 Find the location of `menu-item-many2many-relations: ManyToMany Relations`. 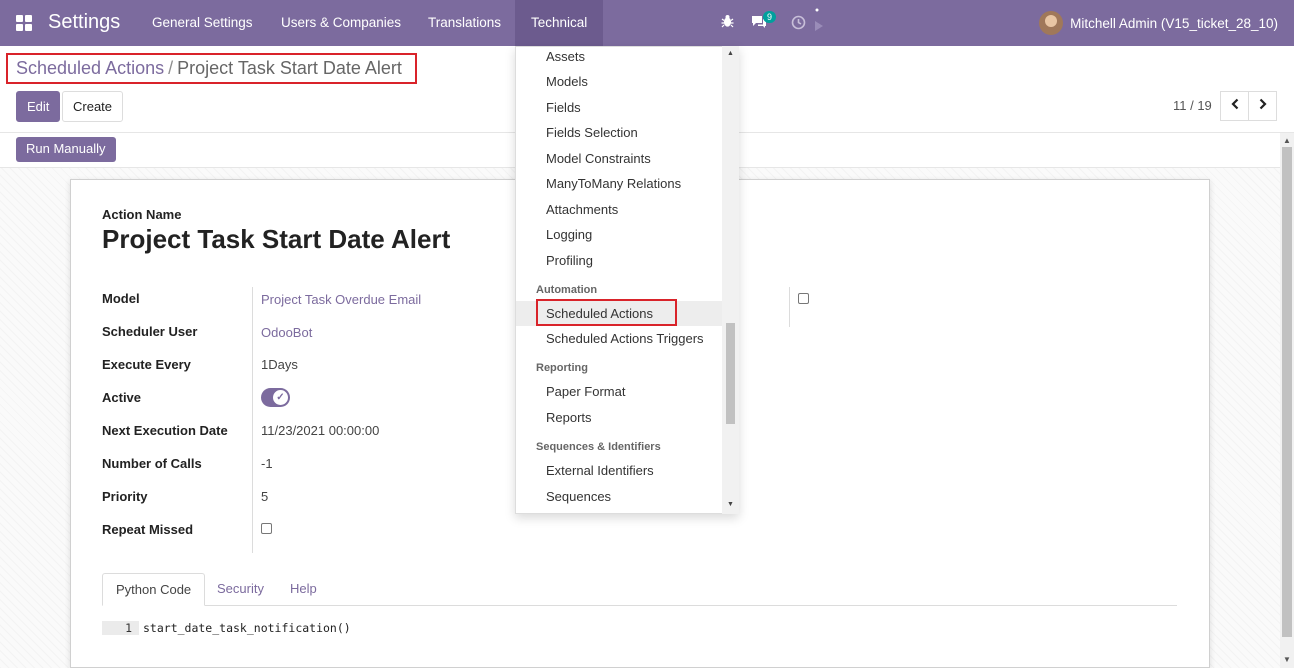

menu-item-many2many-relations: ManyToMany Relations is located at coordinates (619, 183).